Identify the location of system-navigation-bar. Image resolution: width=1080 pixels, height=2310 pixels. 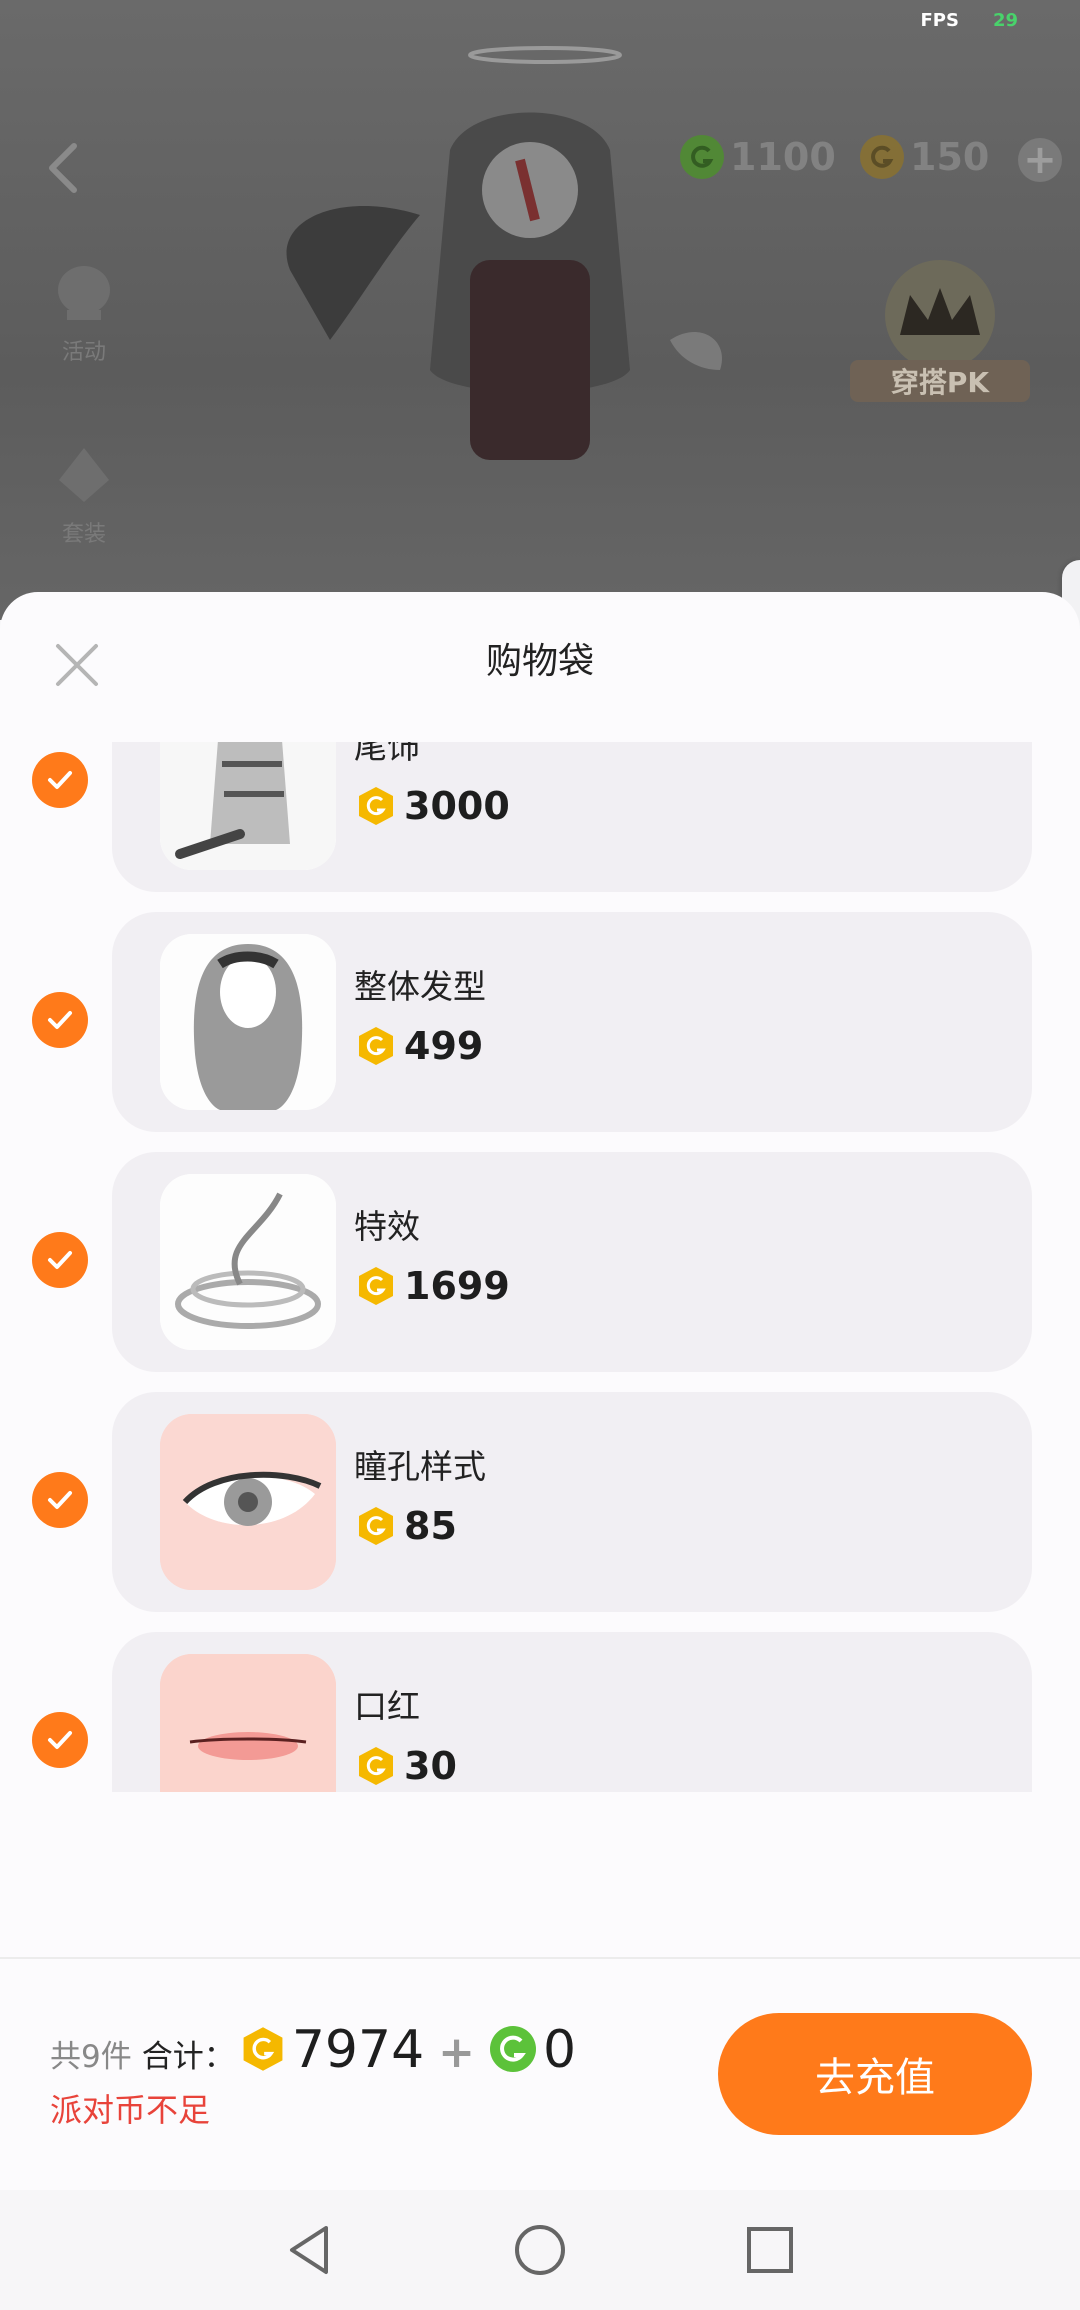
(540, 2250).